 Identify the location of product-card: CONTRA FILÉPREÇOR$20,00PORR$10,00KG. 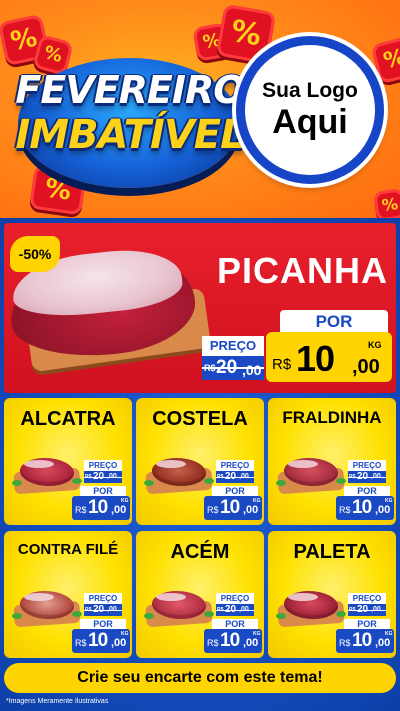
(68, 594).